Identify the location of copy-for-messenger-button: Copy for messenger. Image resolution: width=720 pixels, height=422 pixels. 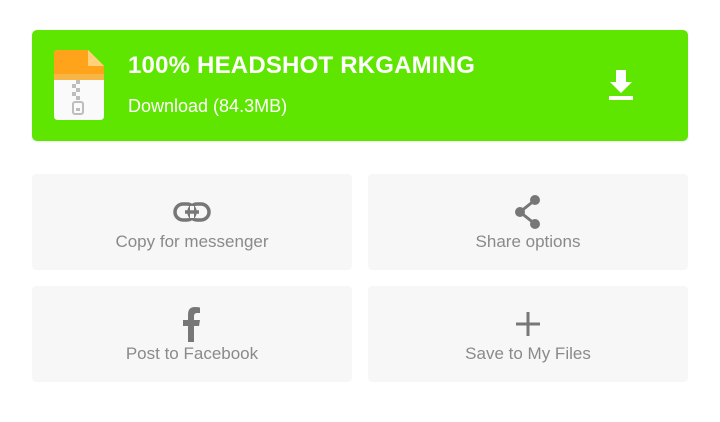
(192, 222).